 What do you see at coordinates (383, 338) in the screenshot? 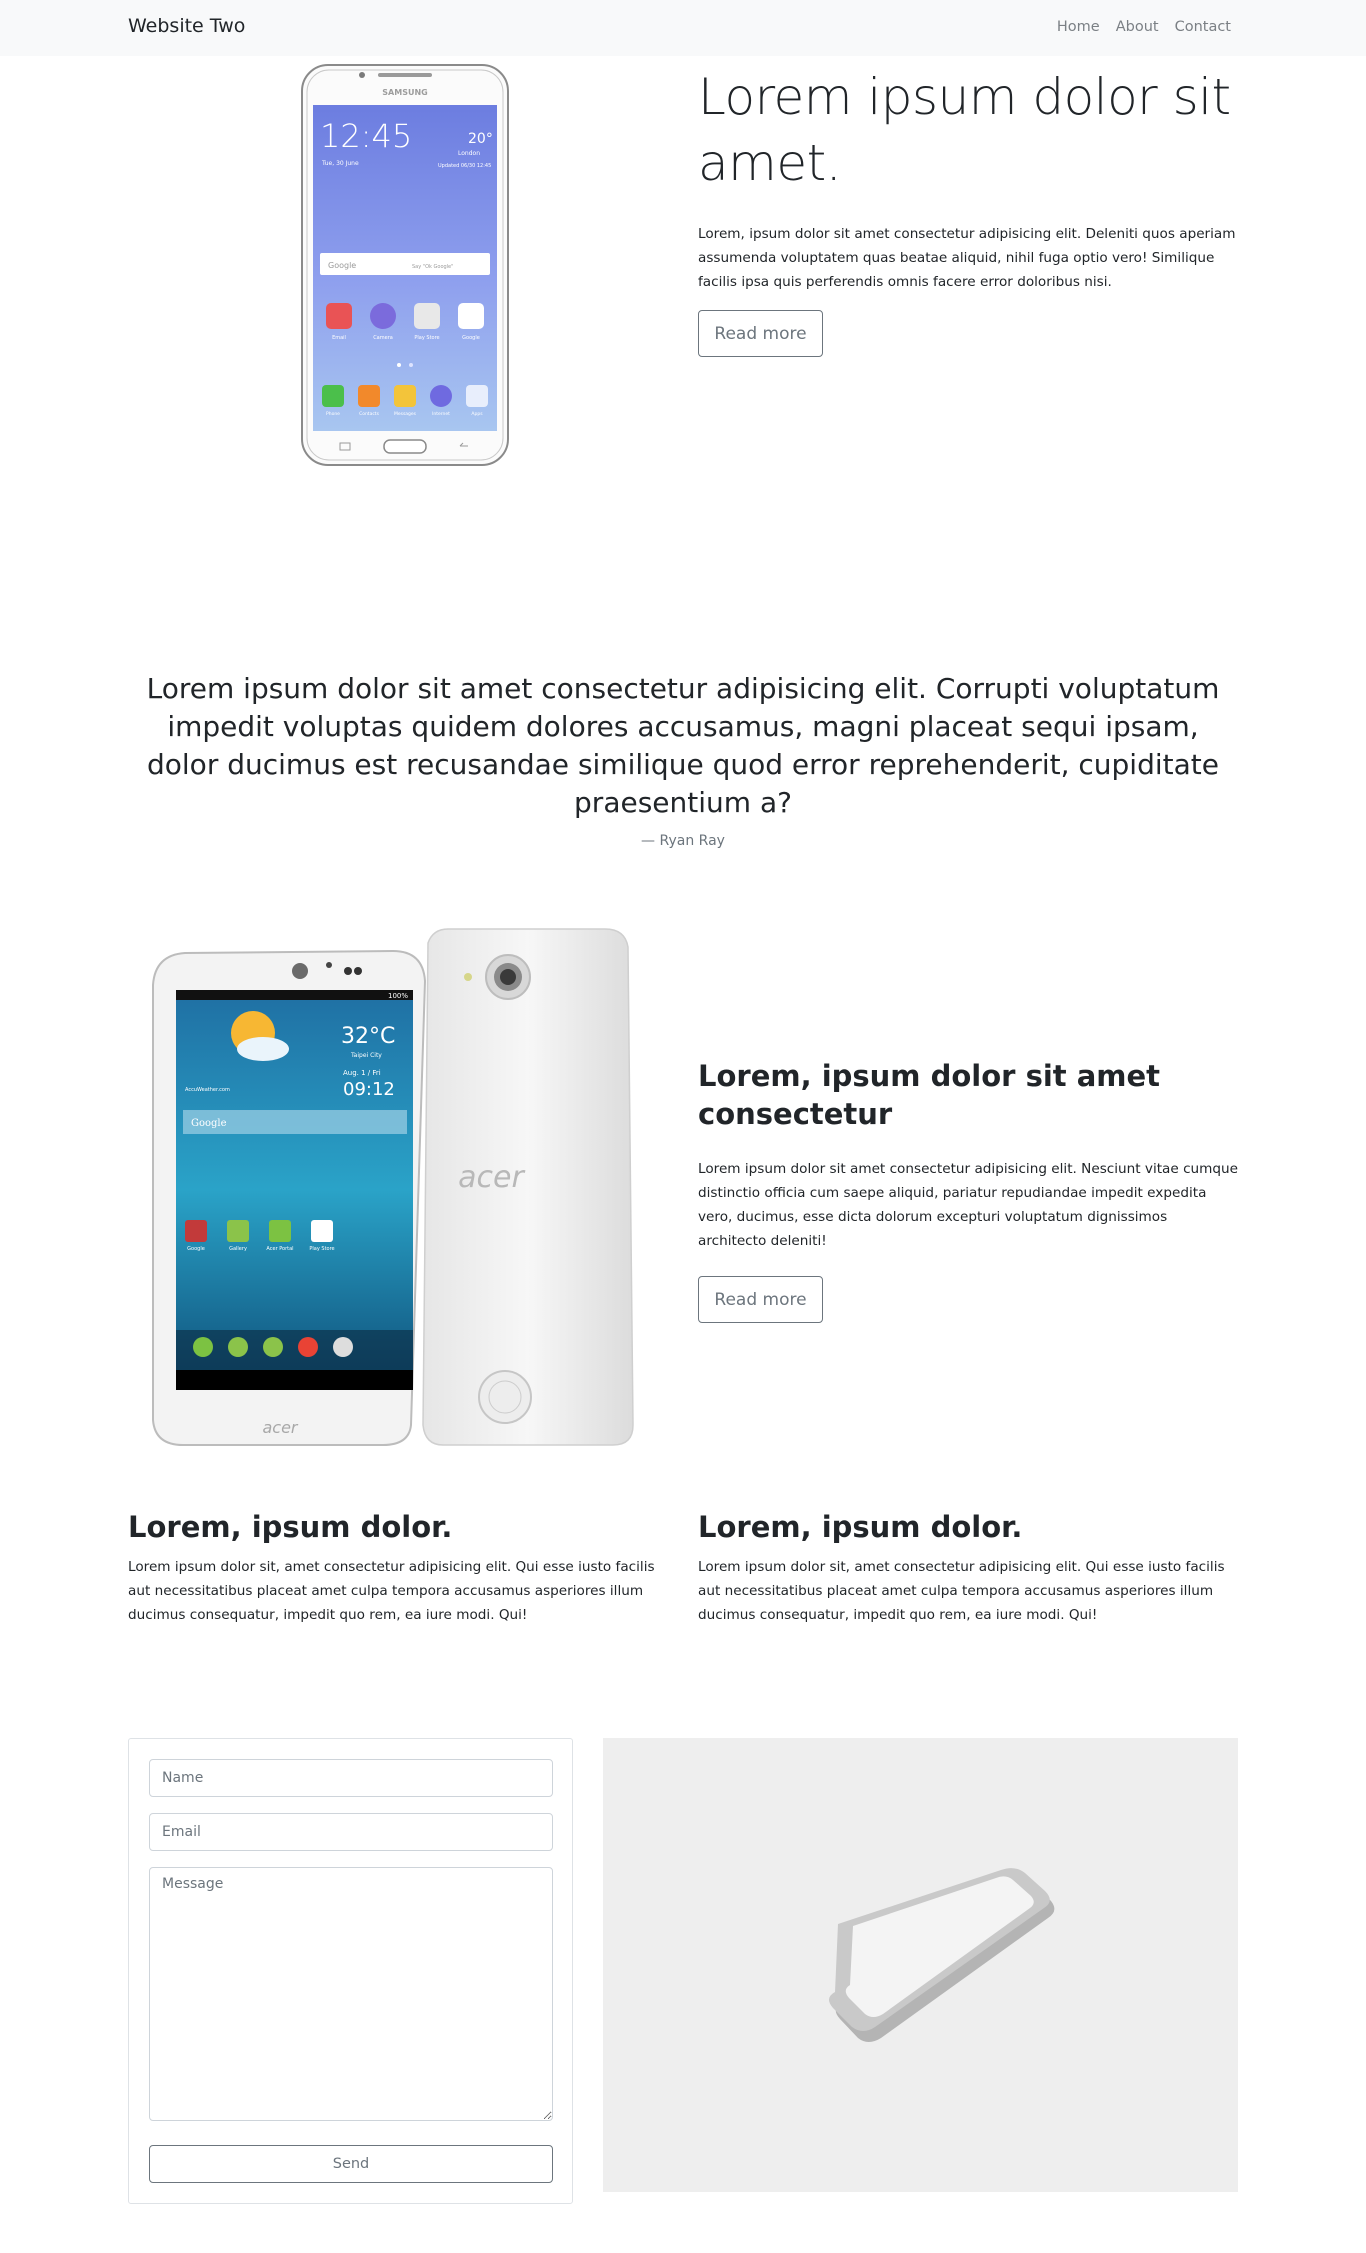
I see `phone-app-label: Camera` at bounding box center [383, 338].